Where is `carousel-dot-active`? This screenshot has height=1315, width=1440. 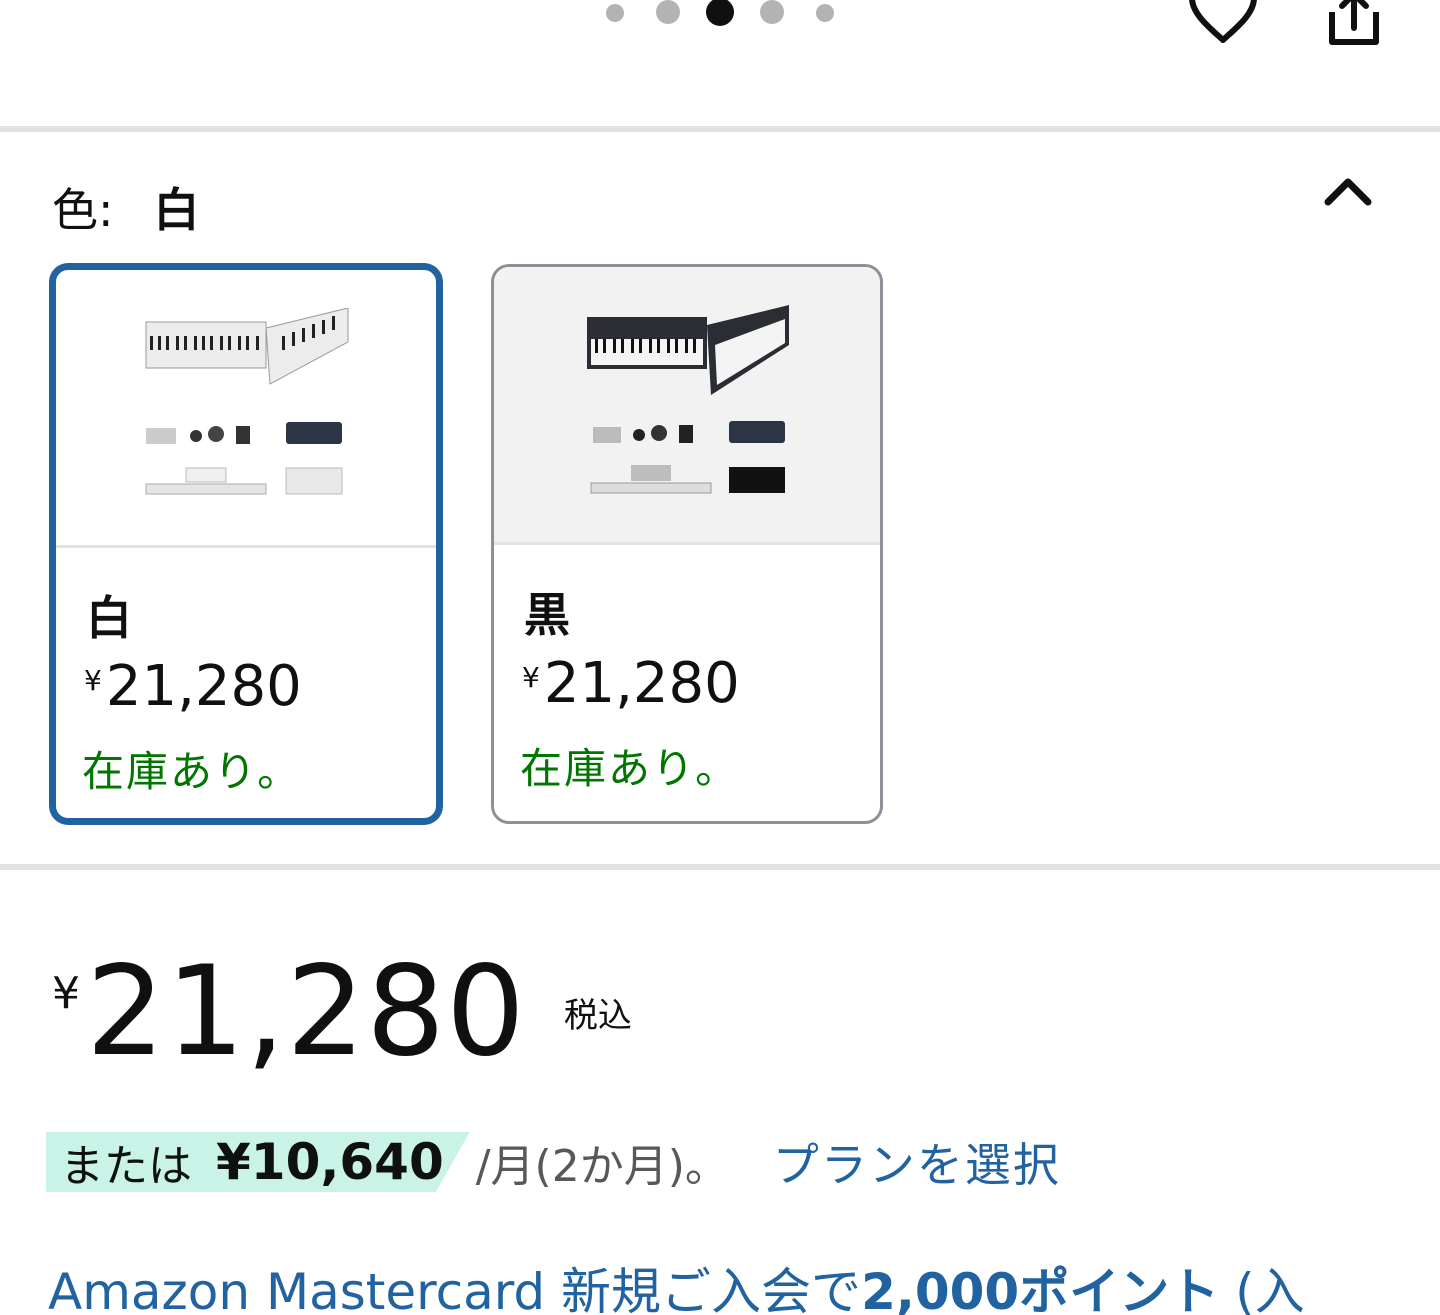
carousel-dot-active is located at coordinates (720, 13).